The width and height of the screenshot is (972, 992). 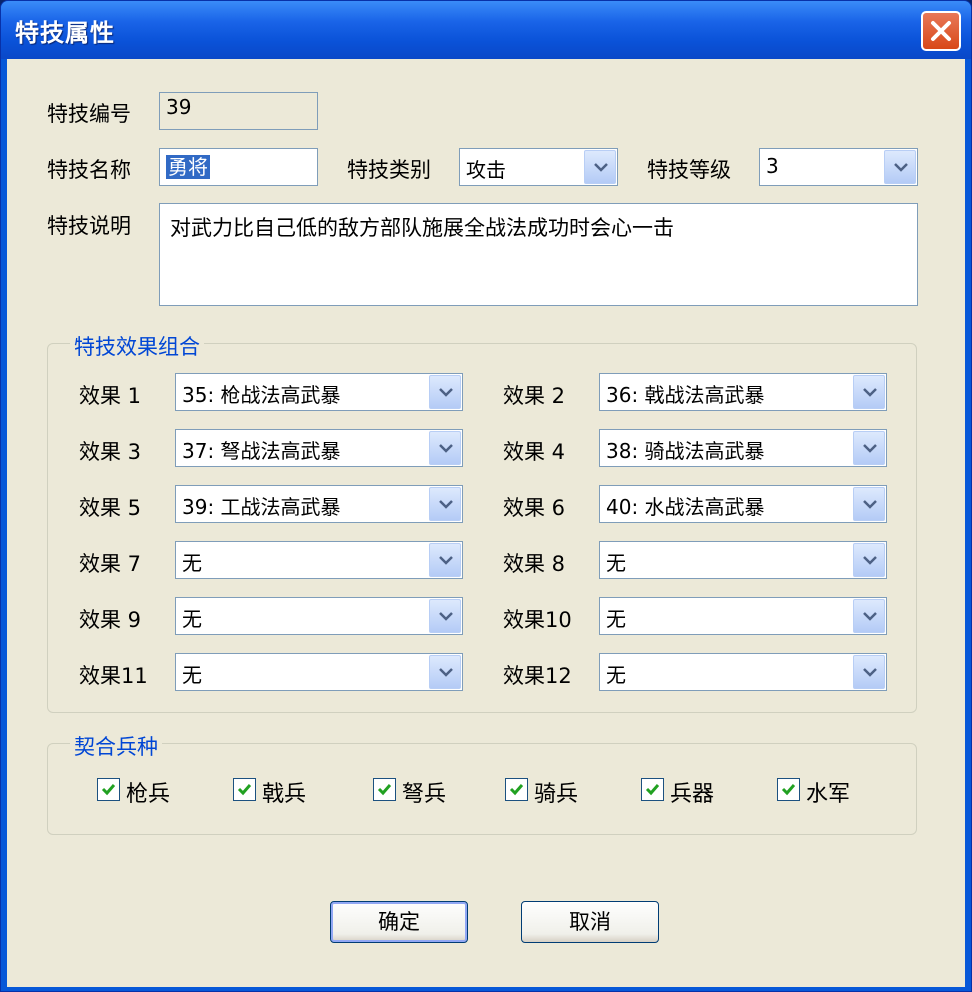 I want to click on troop-halberd-checkbox: 戟兵, so click(x=278, y=791).